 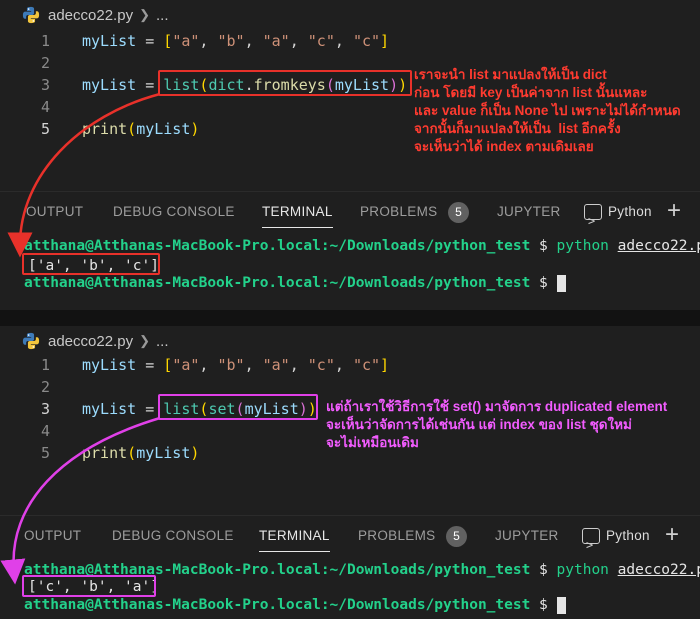 I want to click on highlight-box-output-ordered, so click(x=91, y=264).